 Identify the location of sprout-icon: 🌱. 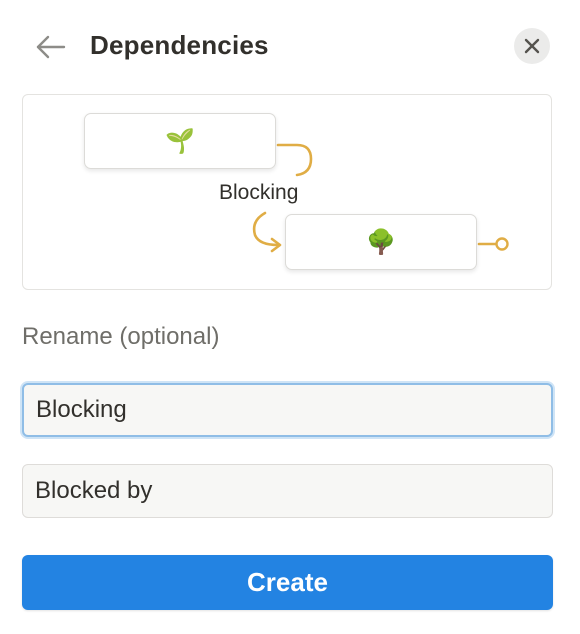
(180, 141).